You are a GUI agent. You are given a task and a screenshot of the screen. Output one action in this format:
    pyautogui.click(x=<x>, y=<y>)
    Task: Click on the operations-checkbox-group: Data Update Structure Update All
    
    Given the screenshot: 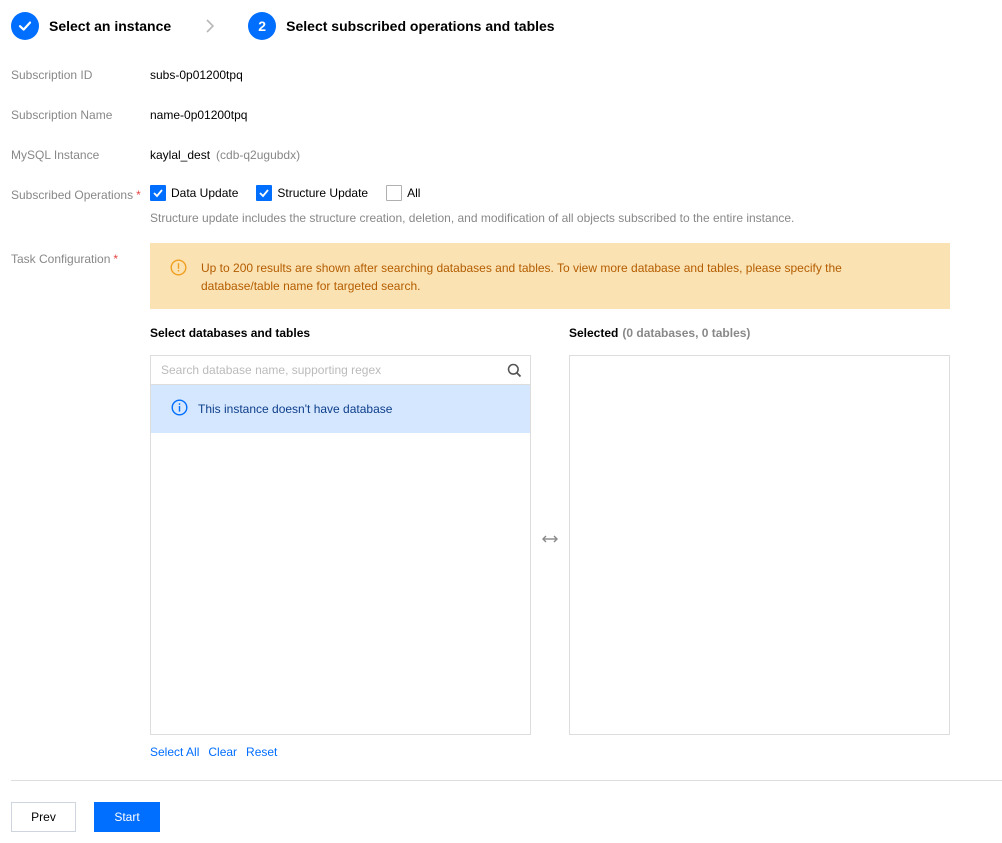 What is the action you would take?
    pyautogui.click(x=294, y=193)
    